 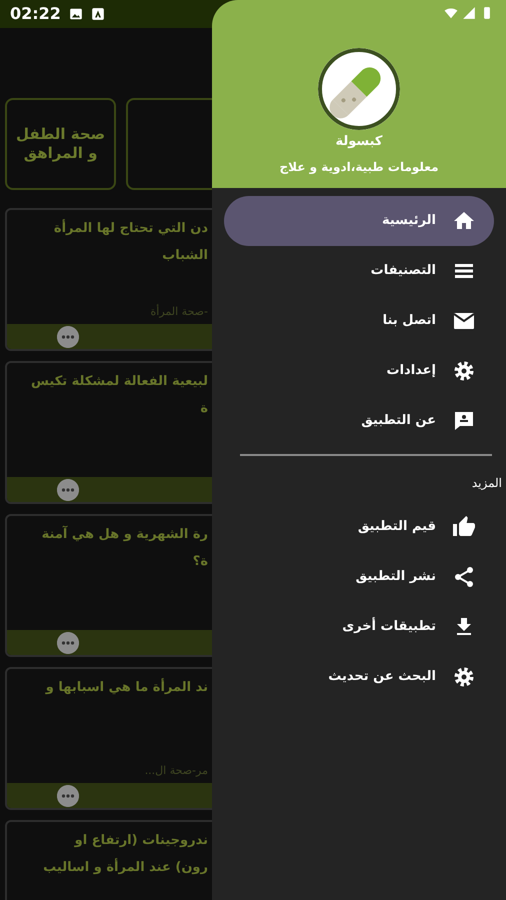 What do you see at coordinates (184, 255) in the screenshot?
I see `article-title-line: الشباب` at bounding box center [184, 255].